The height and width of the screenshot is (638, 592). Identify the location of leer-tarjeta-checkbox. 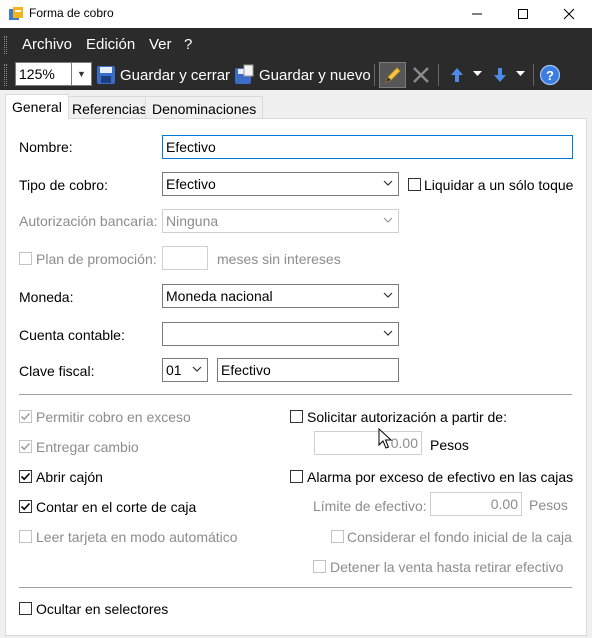
(25, 536).